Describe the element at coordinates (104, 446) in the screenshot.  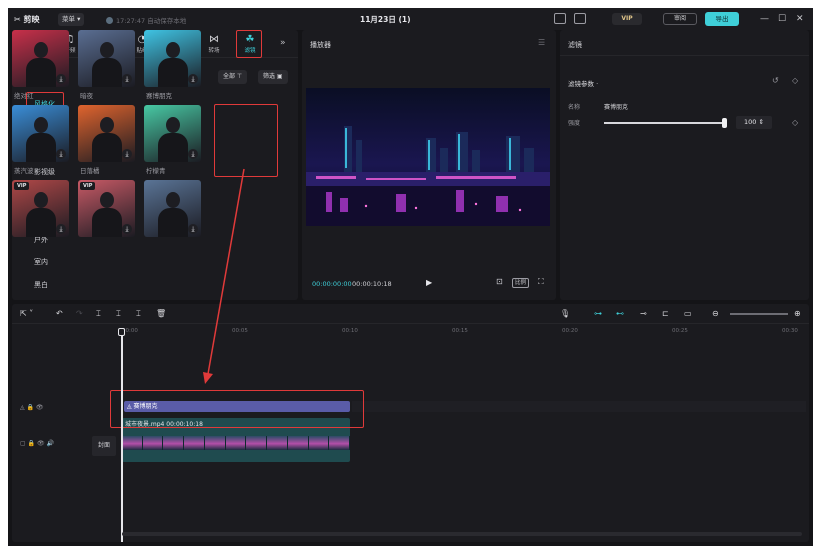
I see `cover-button: 封面` at that location.